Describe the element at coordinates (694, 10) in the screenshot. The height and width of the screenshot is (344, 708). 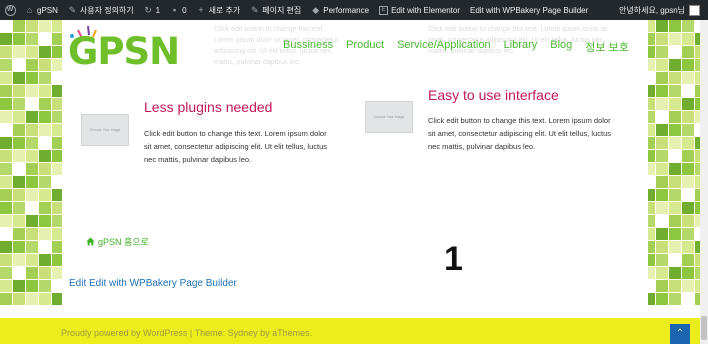
I see `avatar` at that location.